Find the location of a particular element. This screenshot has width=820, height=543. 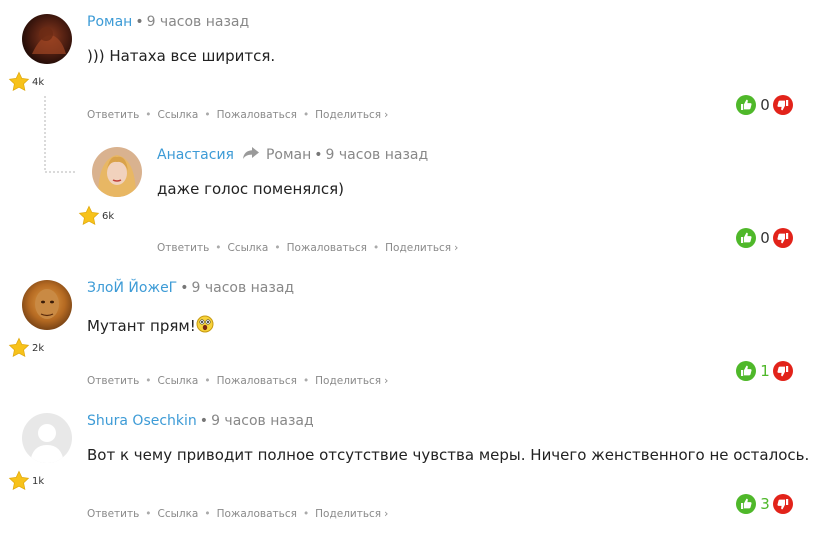

rating-count: 1k is located at coordinates (38, 481).